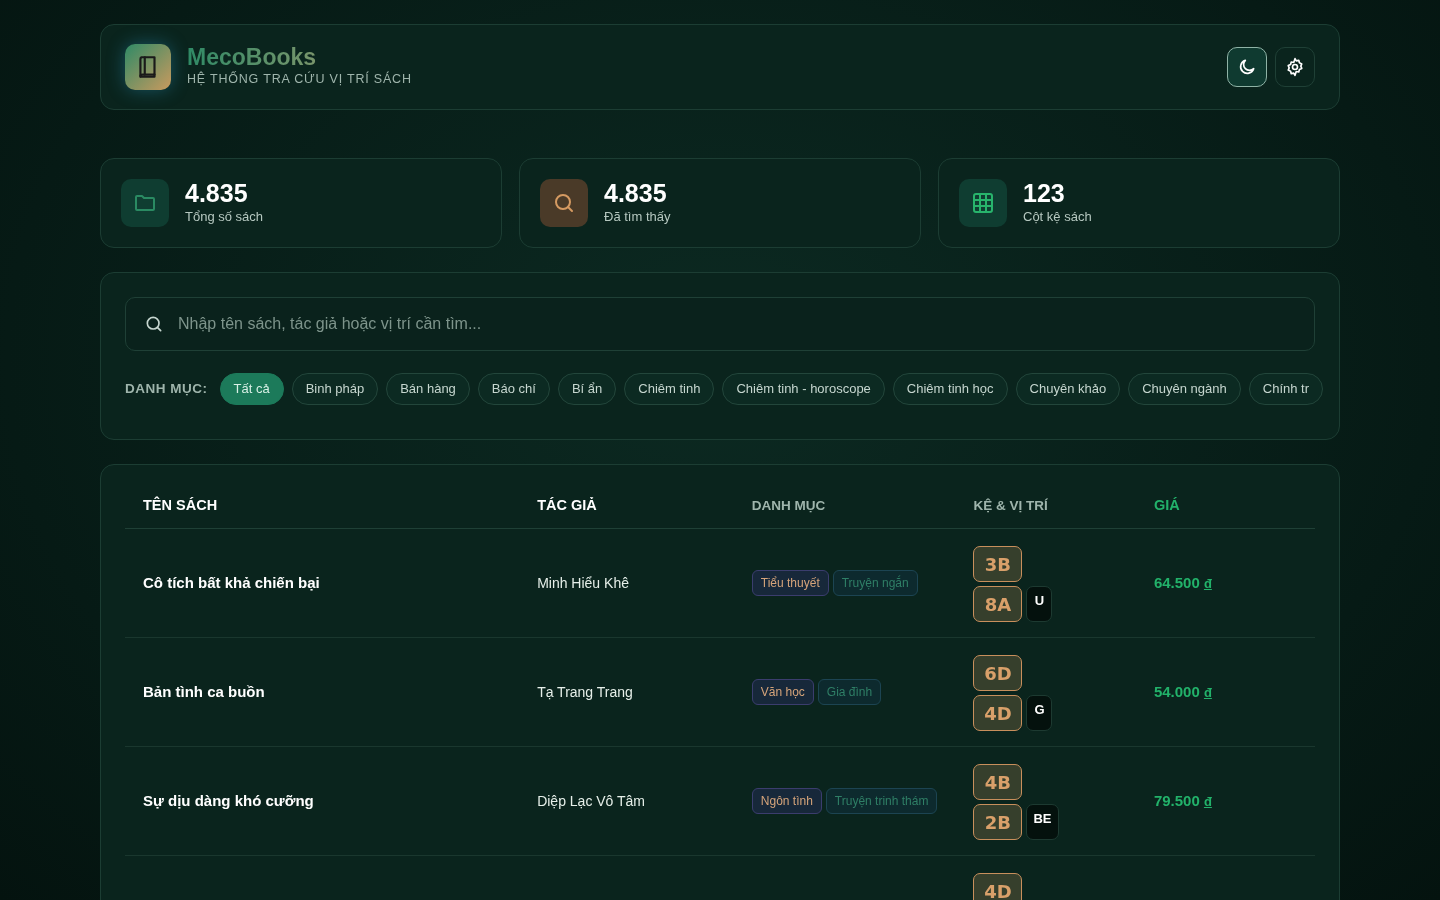 The width and height of the screenshot is (1440, 900). Describe the element at coordinates (998, 564) in the screenshot. I see `shelf-badge: 3B` at that location.